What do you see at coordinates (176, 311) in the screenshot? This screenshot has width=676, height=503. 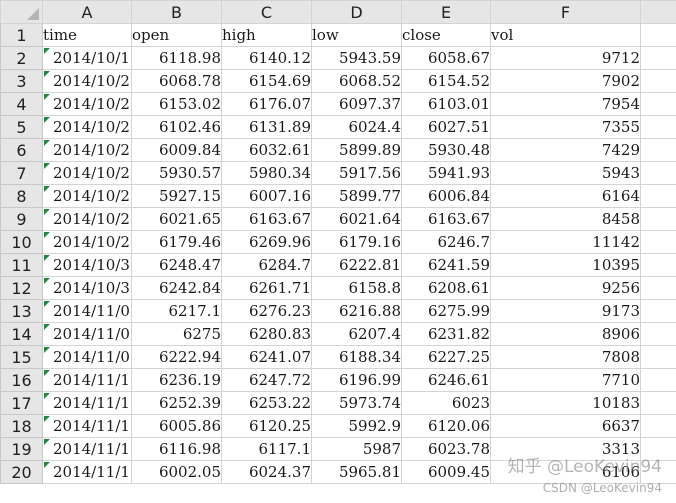 I see `number-cell: 6217.1` at bounding box center [176, 311].